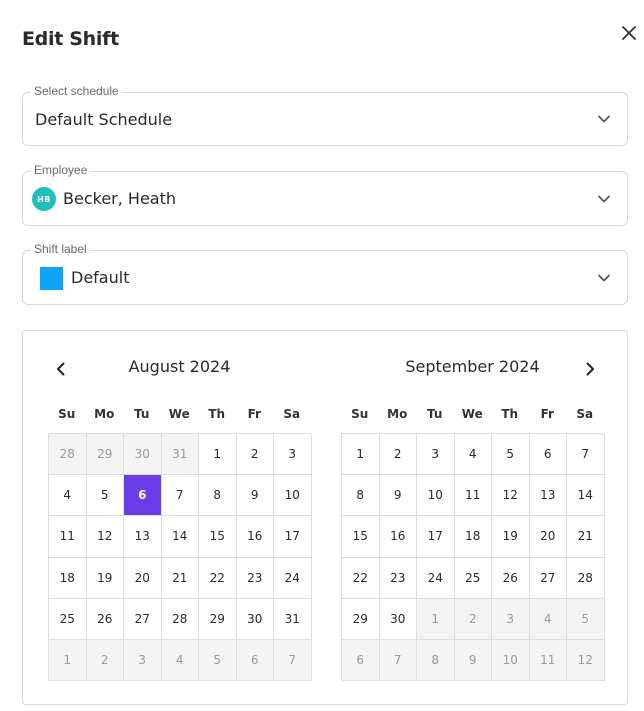 Image resolution: width=644 pixels, height=711 pixels. I want to click on weekday-label: Fr, so click(547, 414).